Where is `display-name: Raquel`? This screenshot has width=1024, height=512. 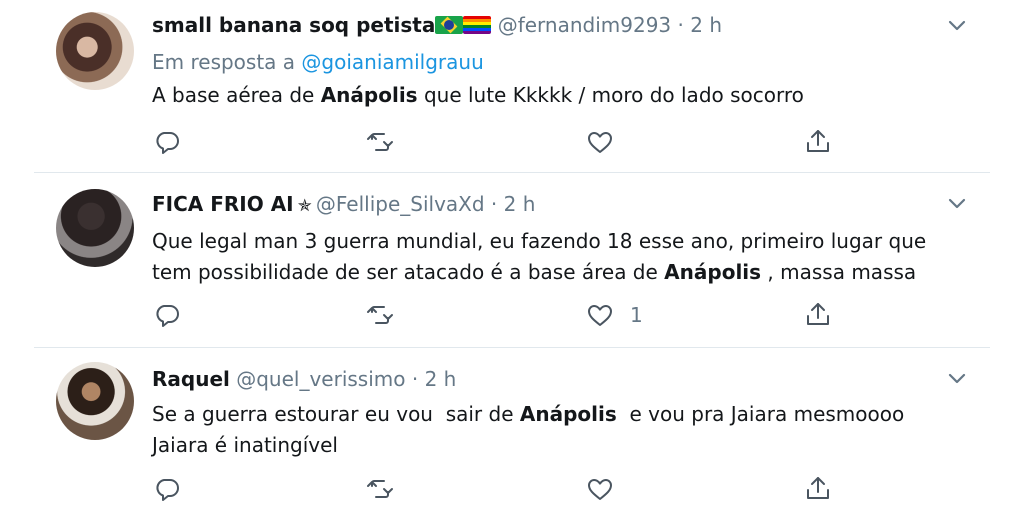 display-name: Raquel is located at coordinates (191, 379).